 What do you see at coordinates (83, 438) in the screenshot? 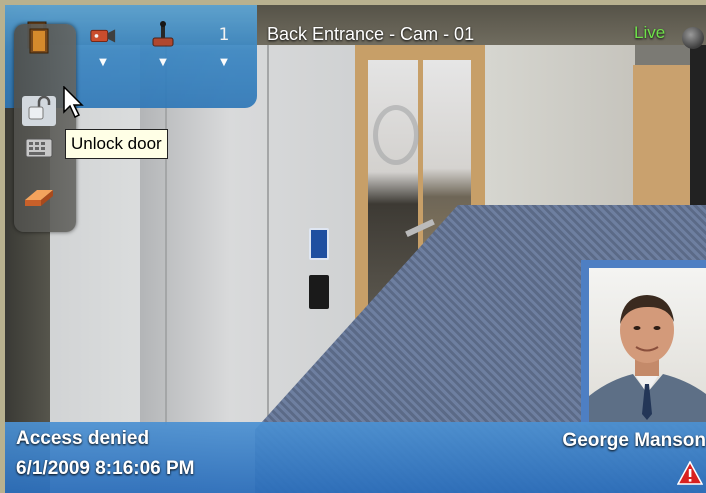
I see `access-status: Access denied` at bounding box center [83, 438].